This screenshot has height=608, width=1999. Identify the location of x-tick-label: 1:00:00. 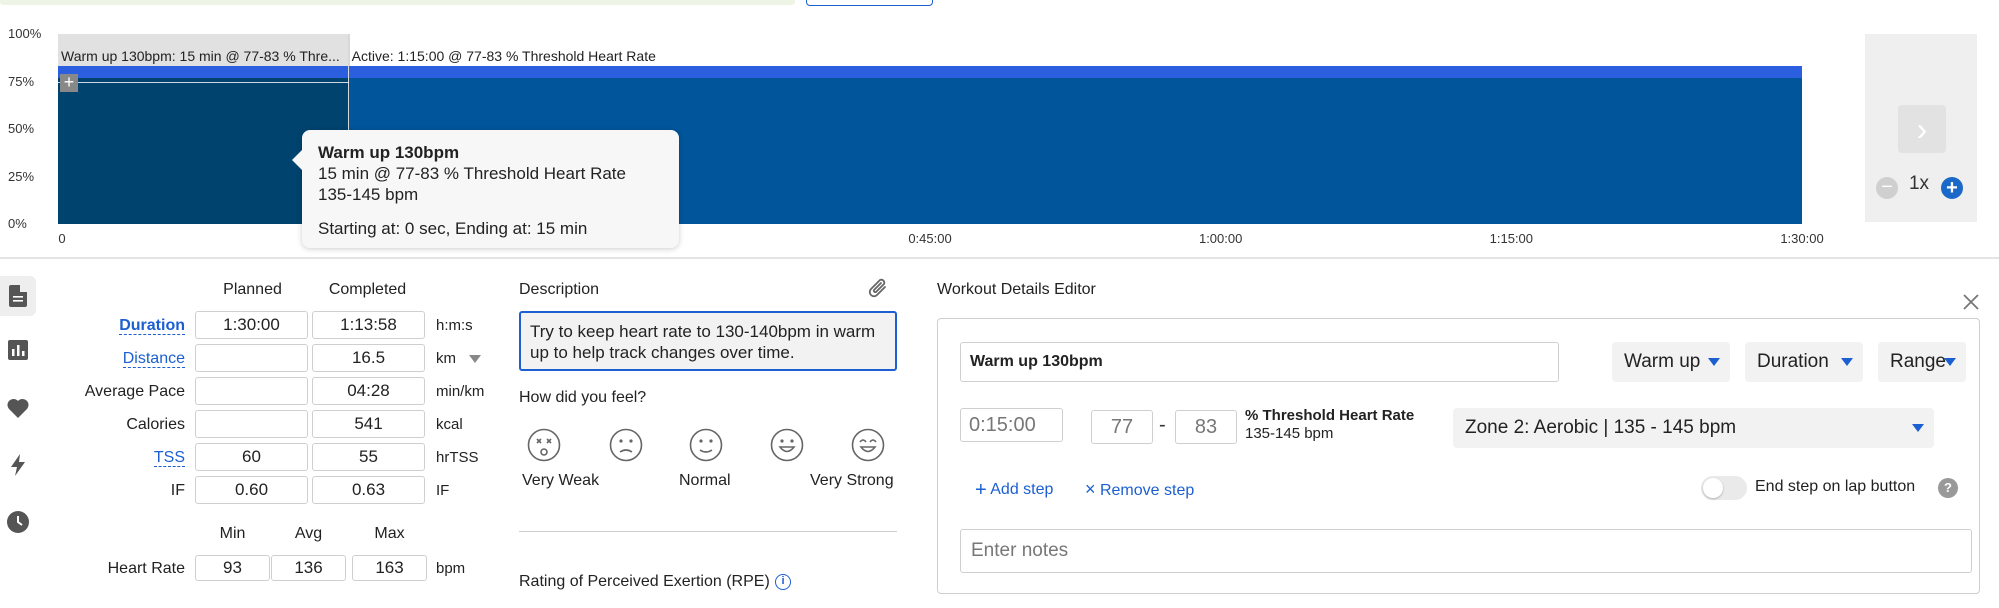
(1220, 238).